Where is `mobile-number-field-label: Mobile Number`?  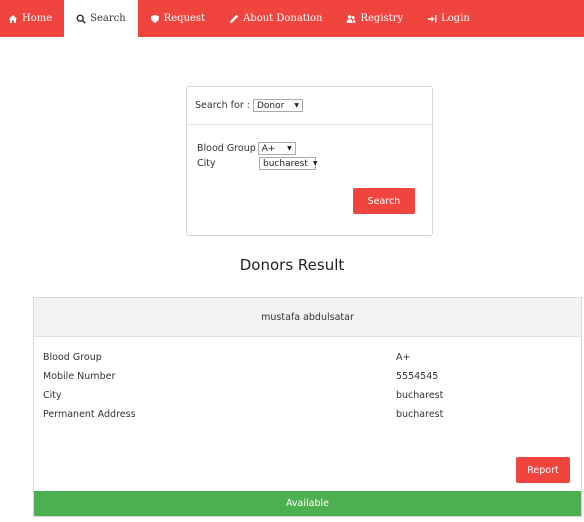 mobile-number-field-label: Mobile Number is located at coordinates (79, 376).